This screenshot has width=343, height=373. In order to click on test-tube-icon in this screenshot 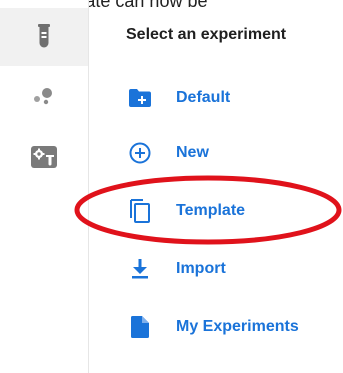, I will do `click(44, 37)`.